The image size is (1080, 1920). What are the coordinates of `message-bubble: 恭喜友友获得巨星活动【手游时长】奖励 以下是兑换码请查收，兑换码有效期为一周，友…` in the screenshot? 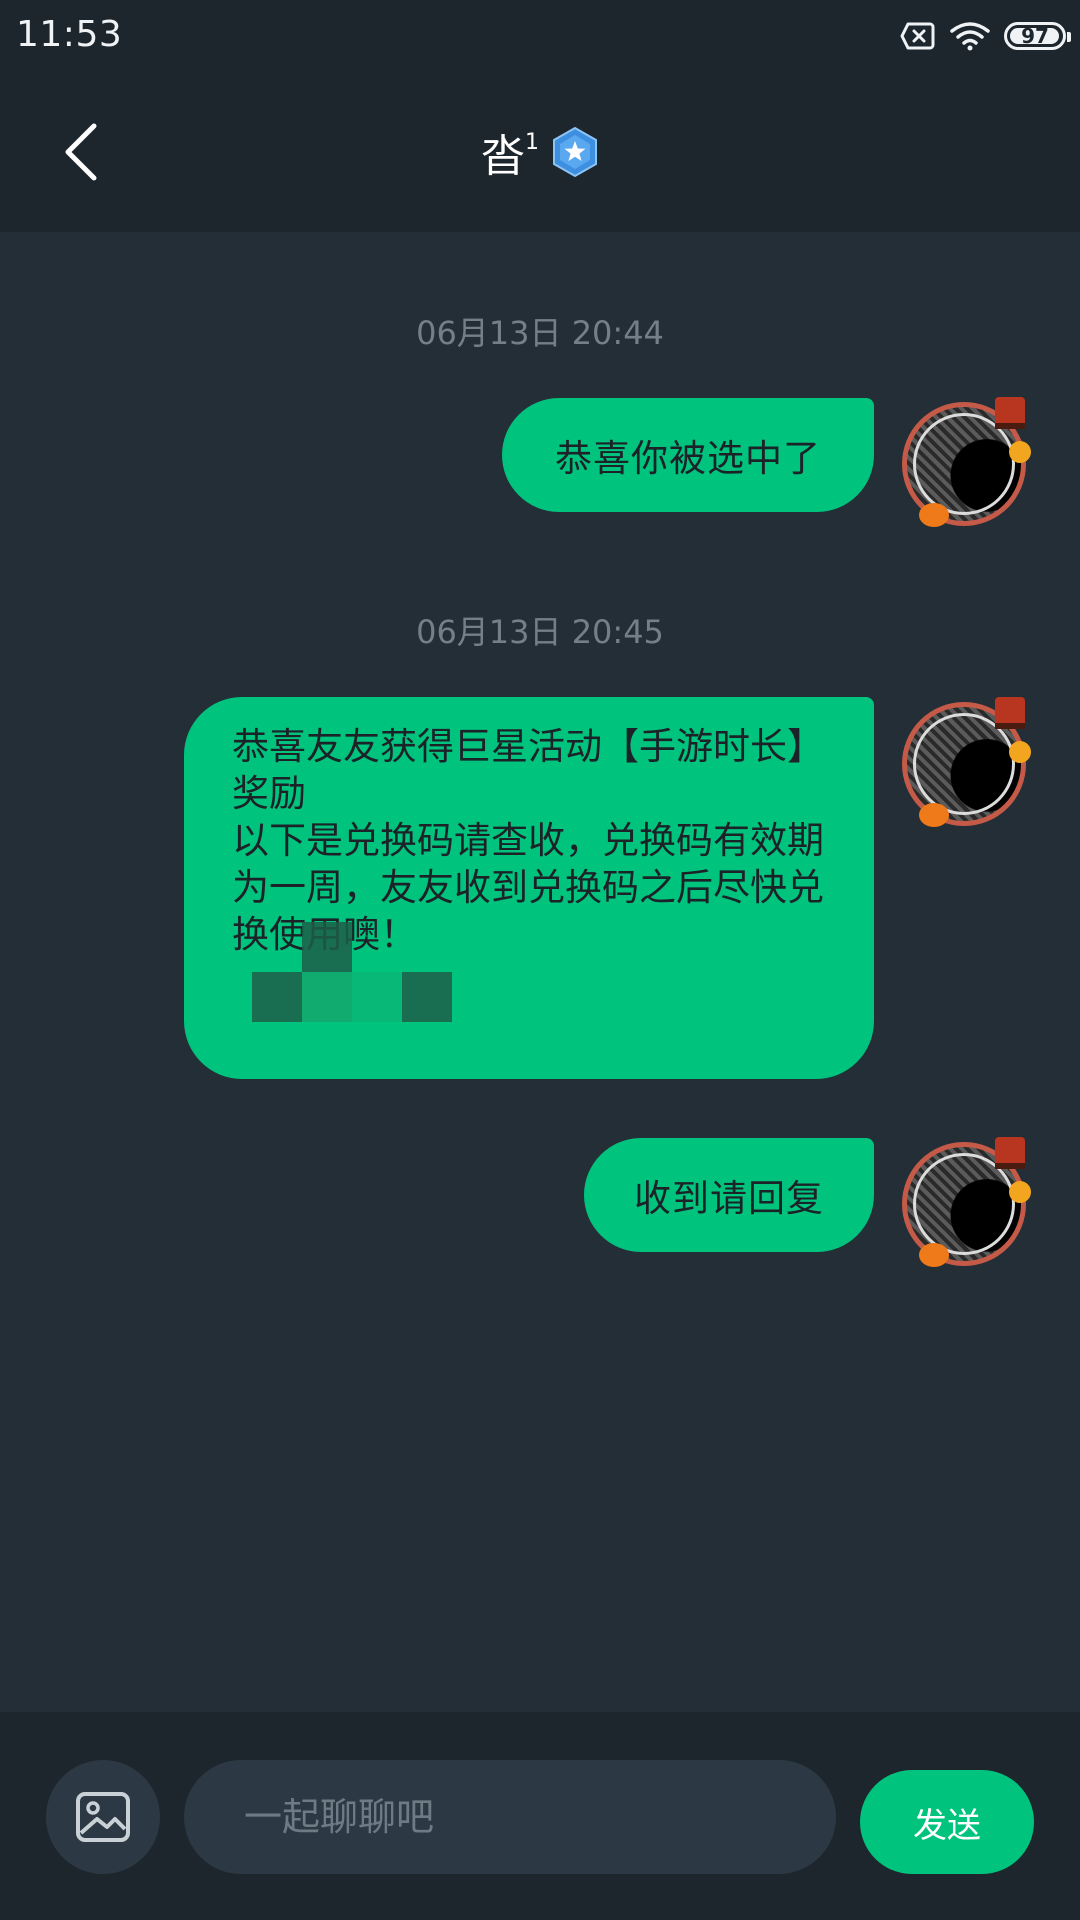 It's located at (529, 888).